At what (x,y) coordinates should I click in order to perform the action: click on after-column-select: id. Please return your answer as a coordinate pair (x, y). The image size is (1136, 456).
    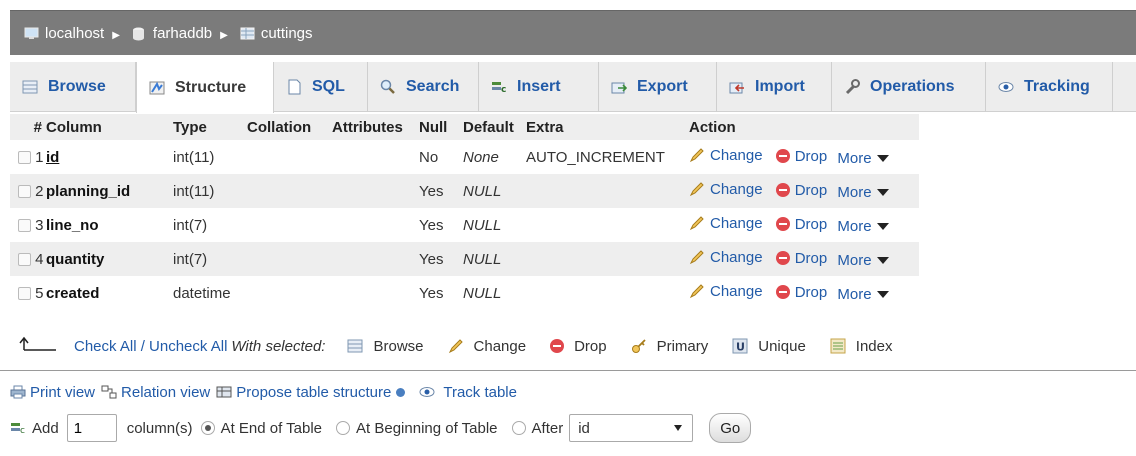
    Looking at the image, I should click on (631, 428).